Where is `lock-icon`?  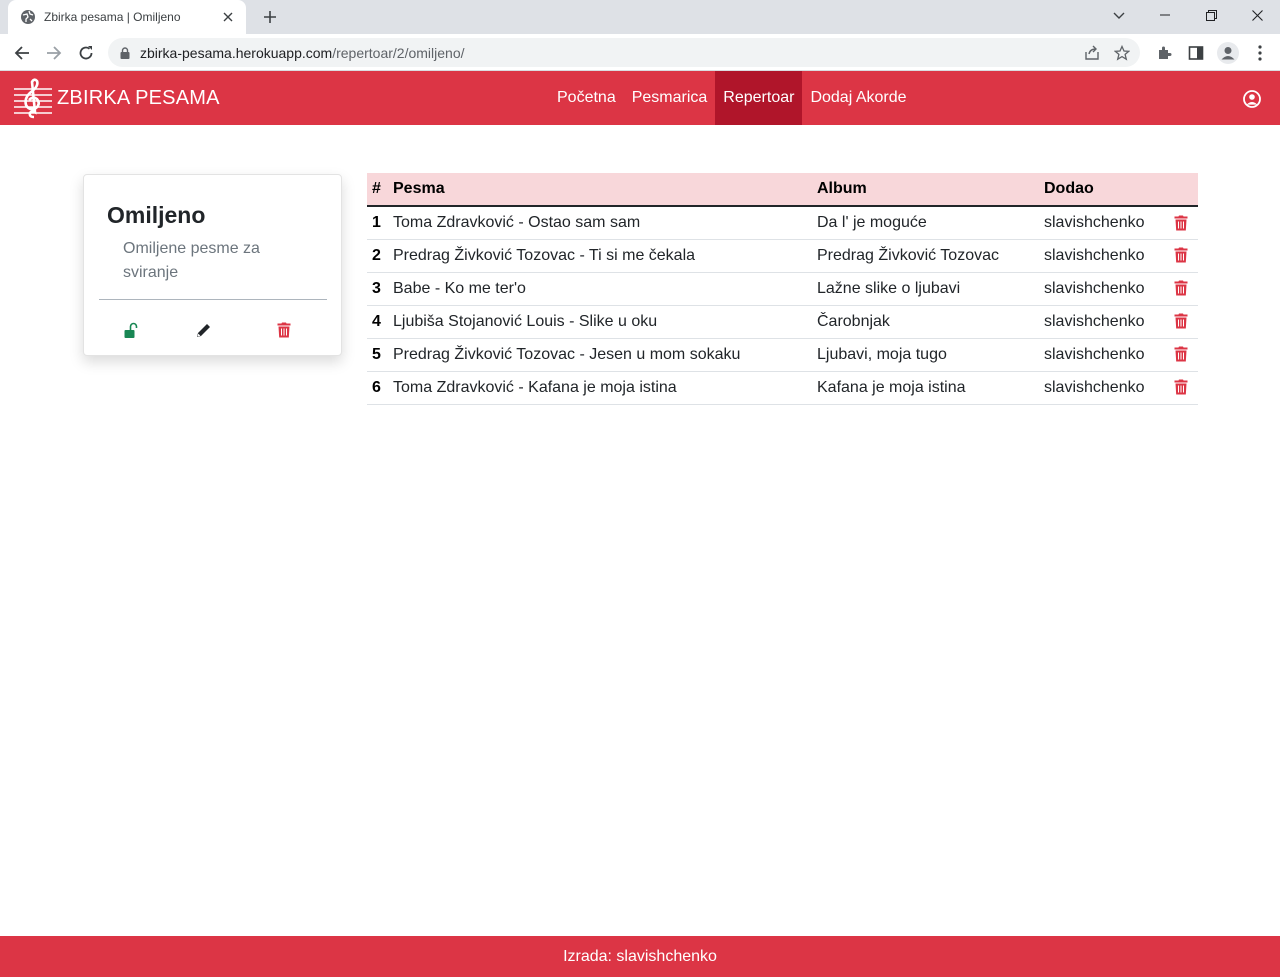
lock-icon is located at coordinates (125, 53).